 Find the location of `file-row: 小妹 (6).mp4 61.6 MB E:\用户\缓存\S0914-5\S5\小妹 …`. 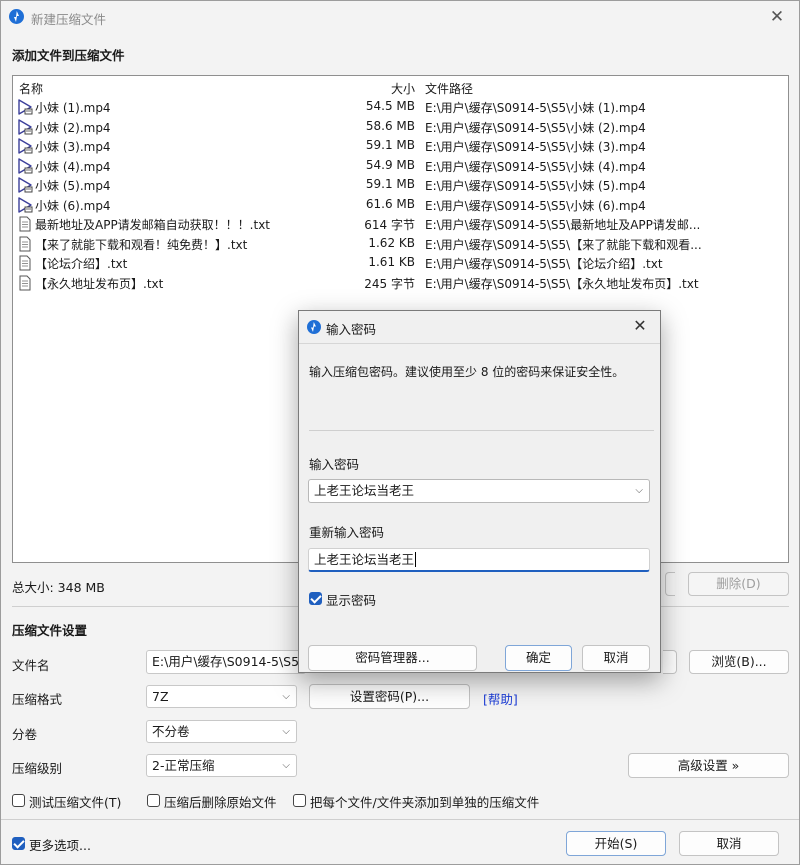

file-row: 小妹 (6).mp4 61.6 MB E:\用户\缓存\S0914-5\S5\小妹 … is located at coordinates (400, 205).